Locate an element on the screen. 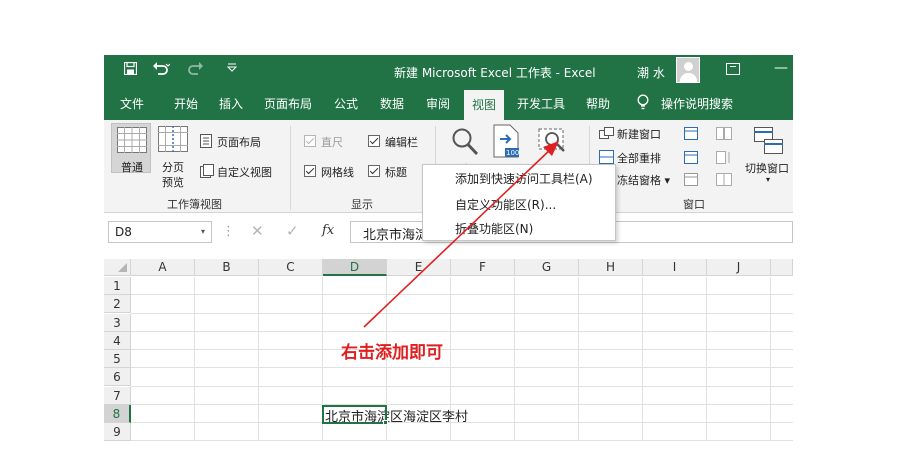 This screenshot has height=459, width=919. row-header-5: 5 is located at coordinates (117, 359).